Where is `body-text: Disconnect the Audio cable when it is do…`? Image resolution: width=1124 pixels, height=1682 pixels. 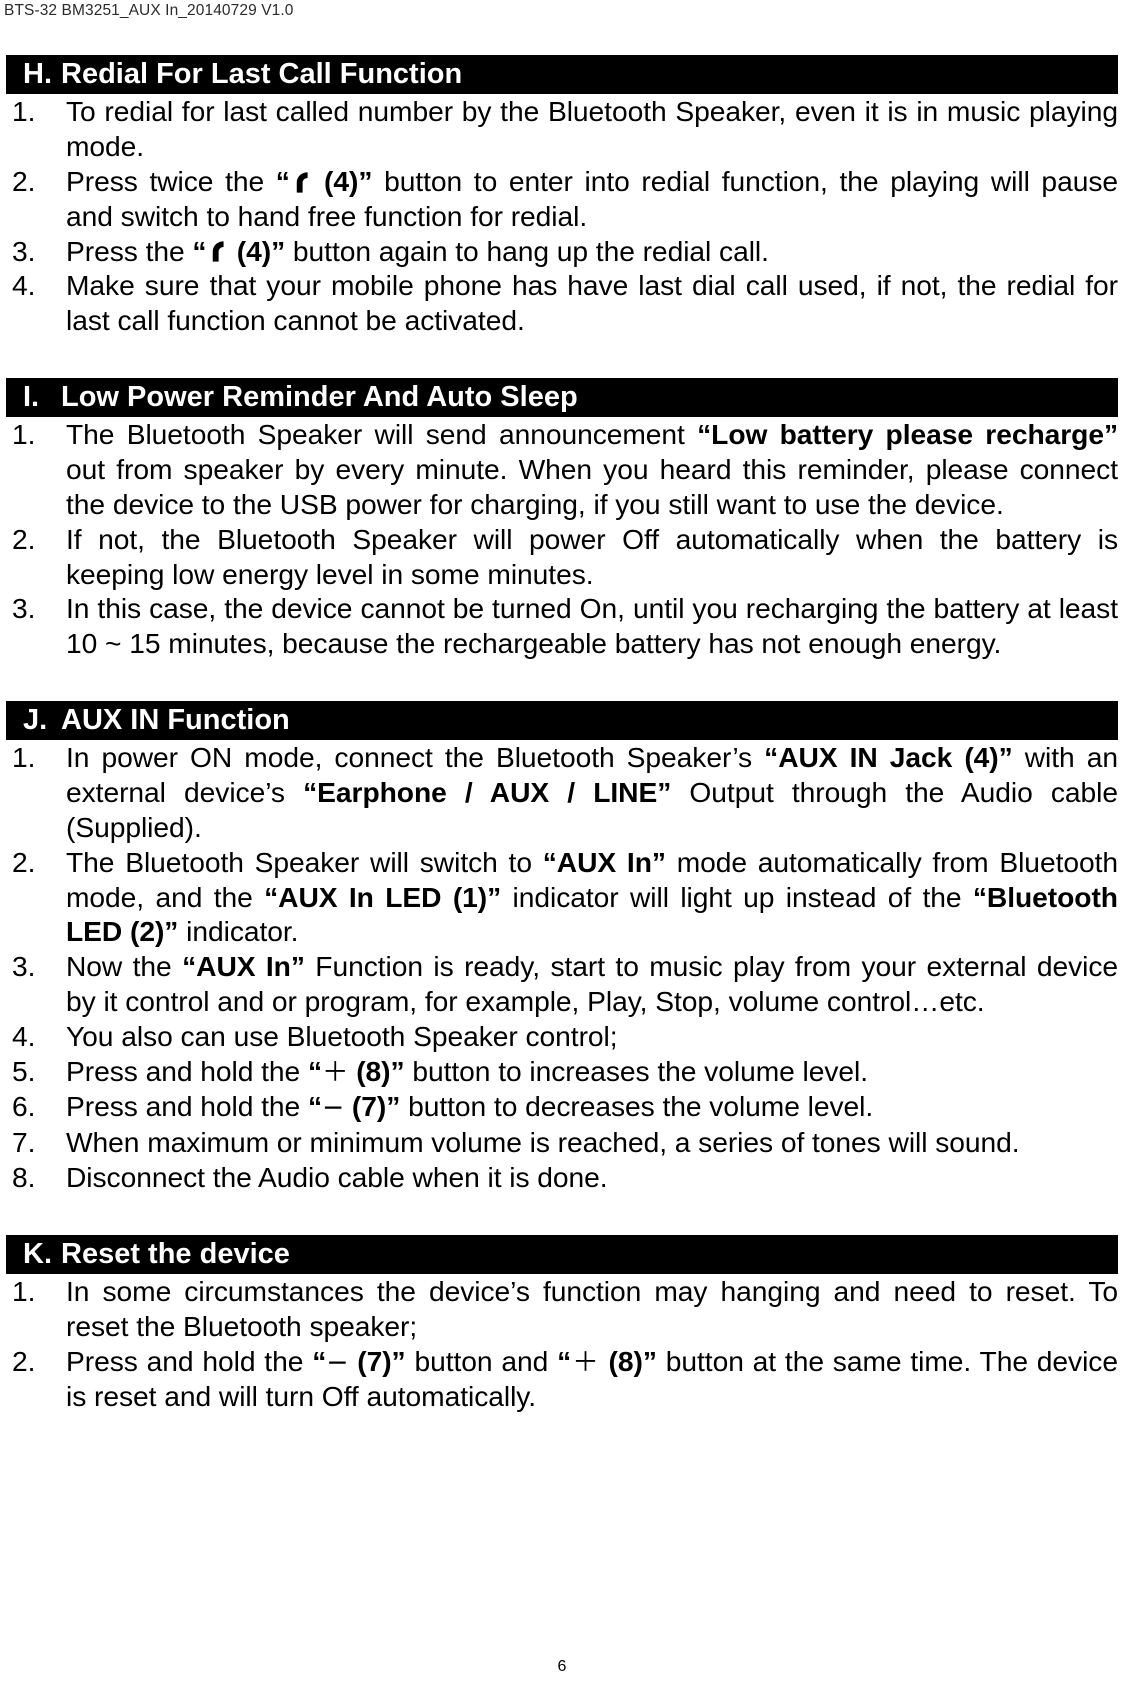 body-text: Disconnect the Audio cable when it is do… is located at coordinates (337, 1177).